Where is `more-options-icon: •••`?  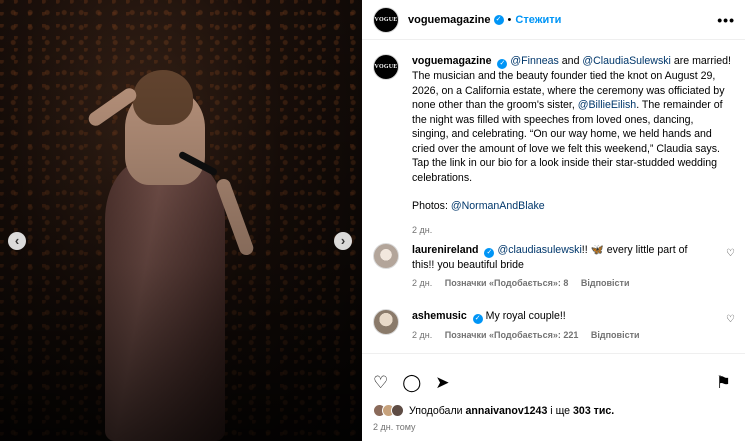 more-options-icon: ••• is located at coordinates (726, 20).